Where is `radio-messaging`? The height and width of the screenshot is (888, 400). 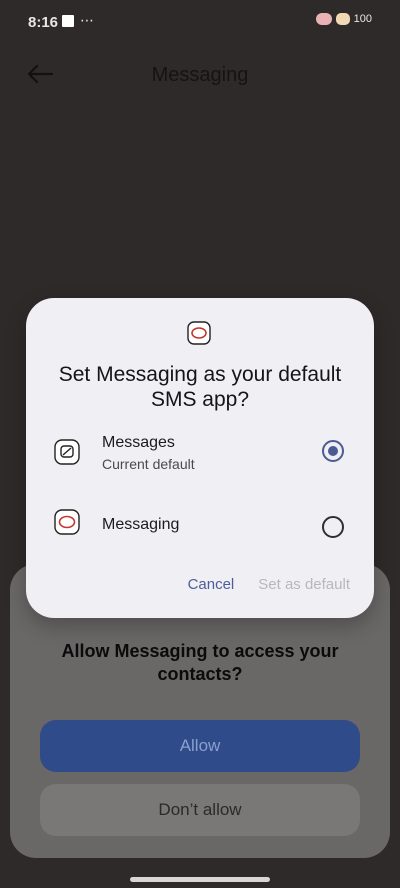
radio-messaging is located at coordinates (333, 527).